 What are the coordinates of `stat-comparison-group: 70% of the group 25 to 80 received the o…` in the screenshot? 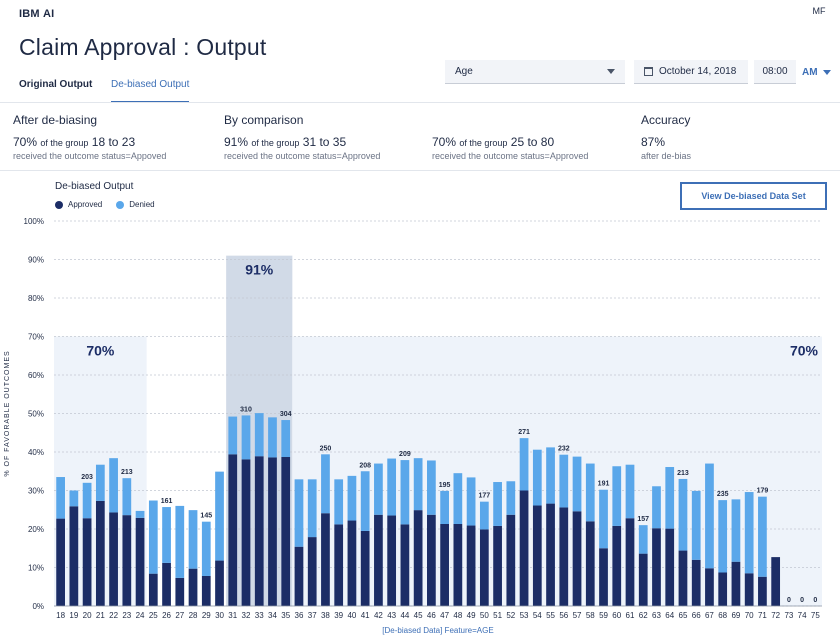 It's located at (510, 137).